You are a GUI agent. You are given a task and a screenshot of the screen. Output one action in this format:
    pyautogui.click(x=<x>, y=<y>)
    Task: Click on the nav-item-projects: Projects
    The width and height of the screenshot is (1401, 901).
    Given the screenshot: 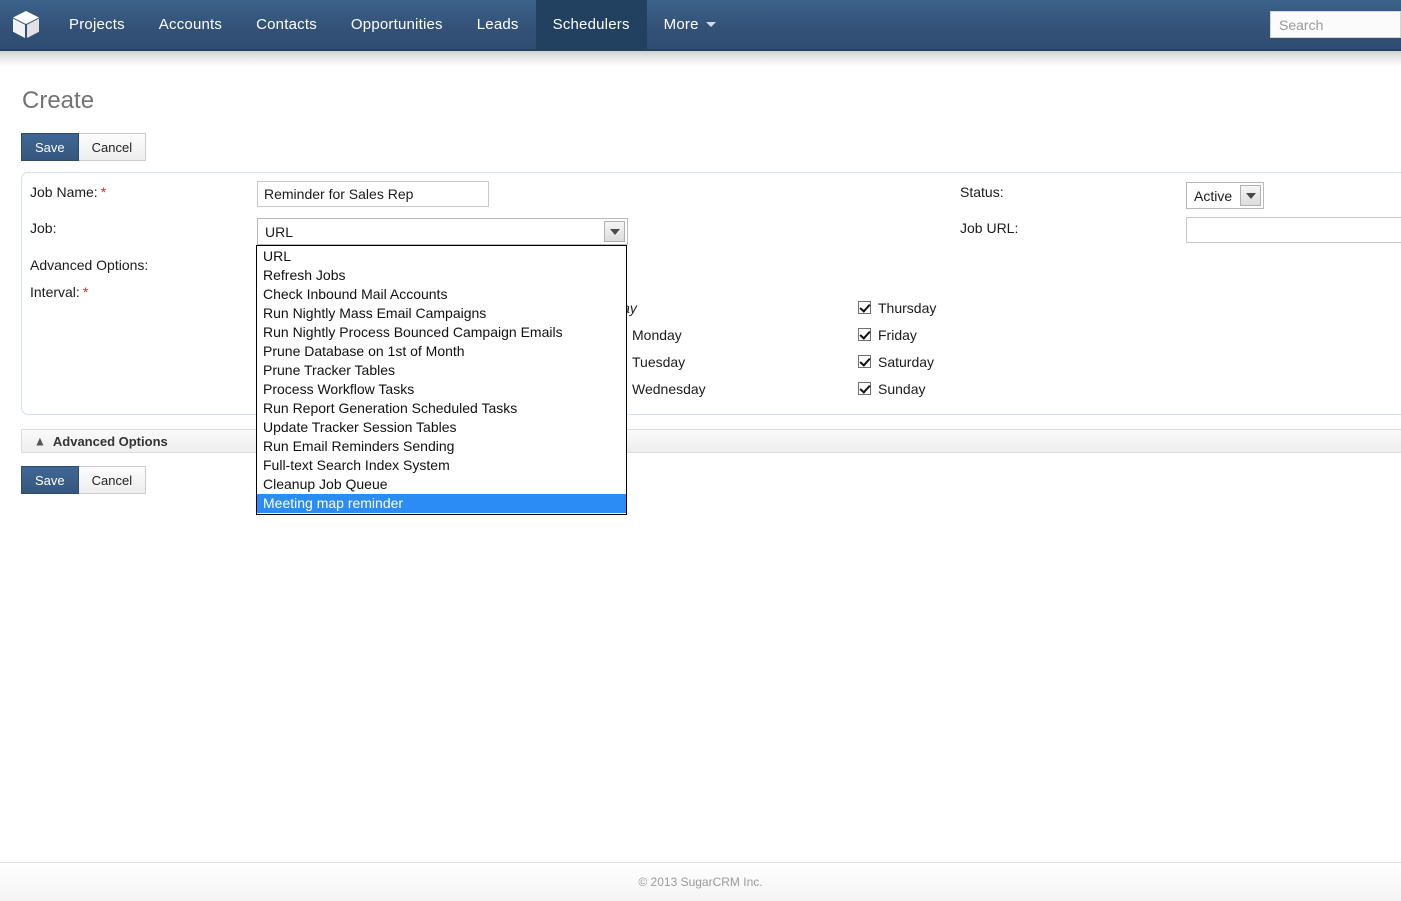 What is the action you would take?
    pyautogui.click(x=97, y=24)
    